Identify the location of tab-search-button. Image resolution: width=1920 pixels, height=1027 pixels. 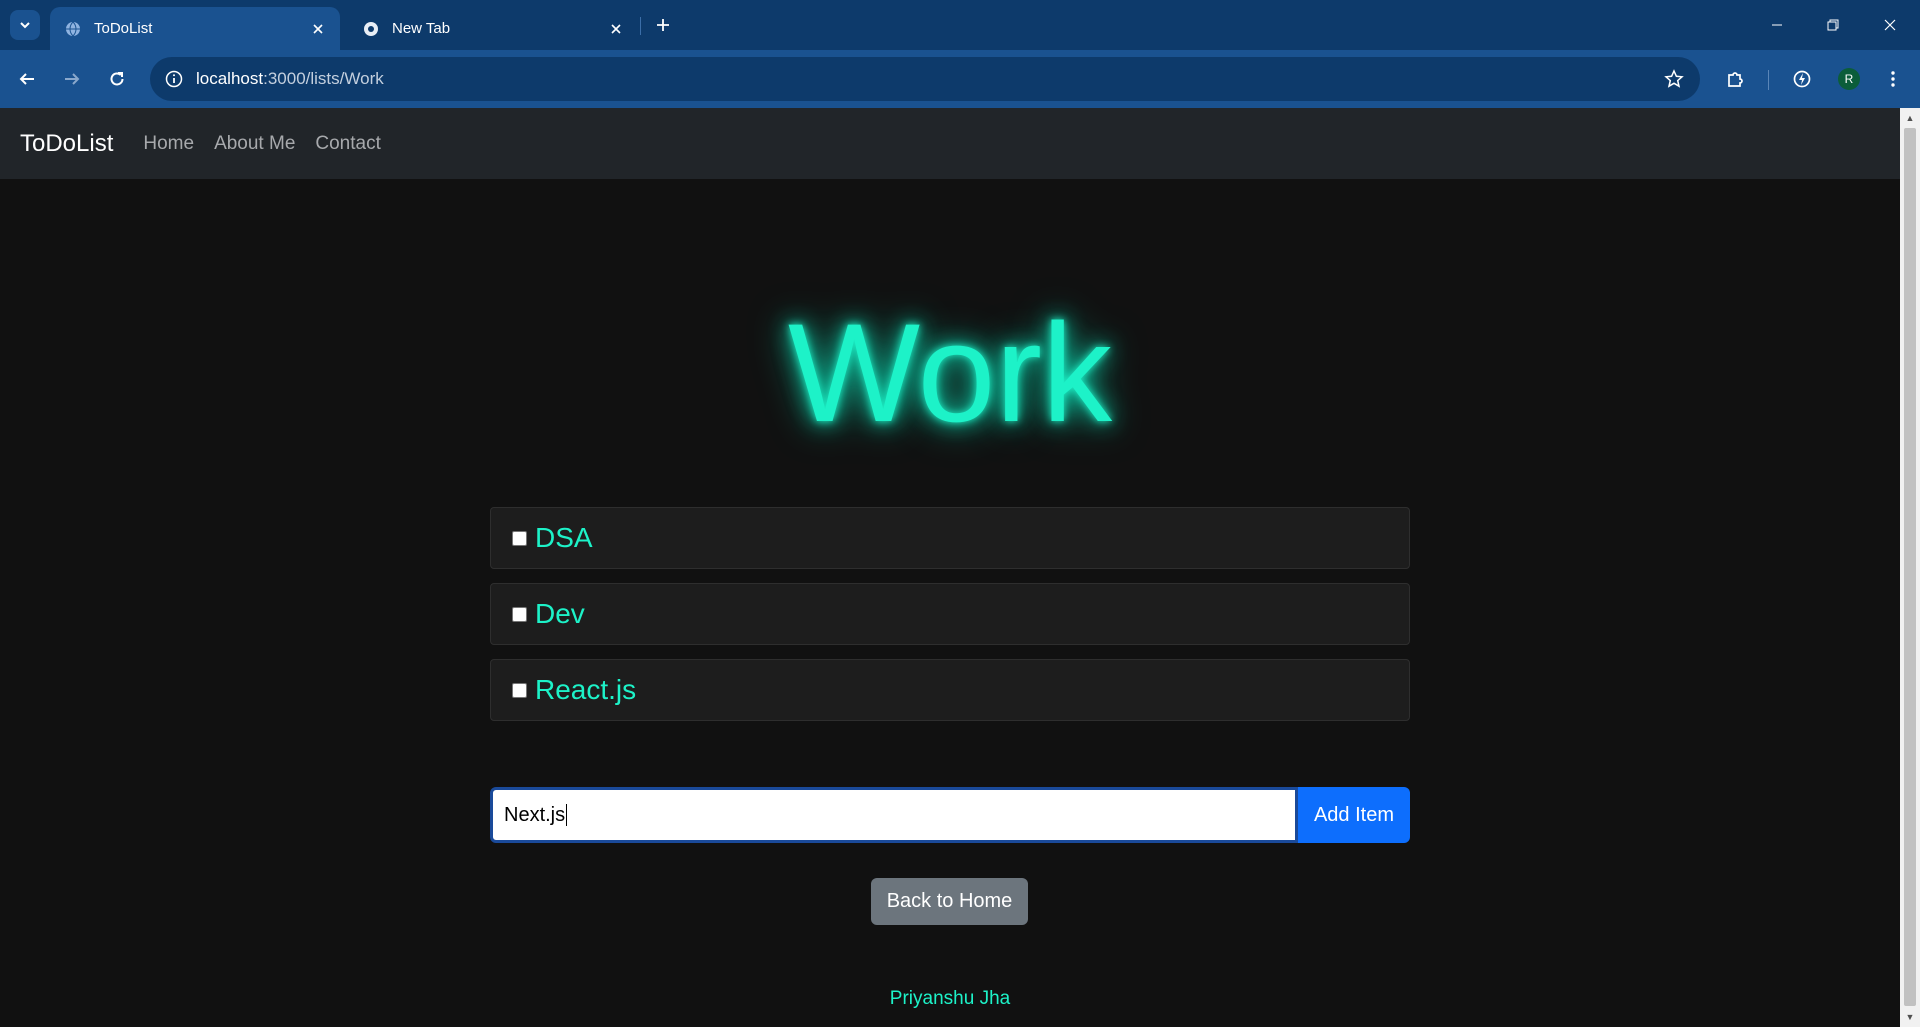
(25, 25).